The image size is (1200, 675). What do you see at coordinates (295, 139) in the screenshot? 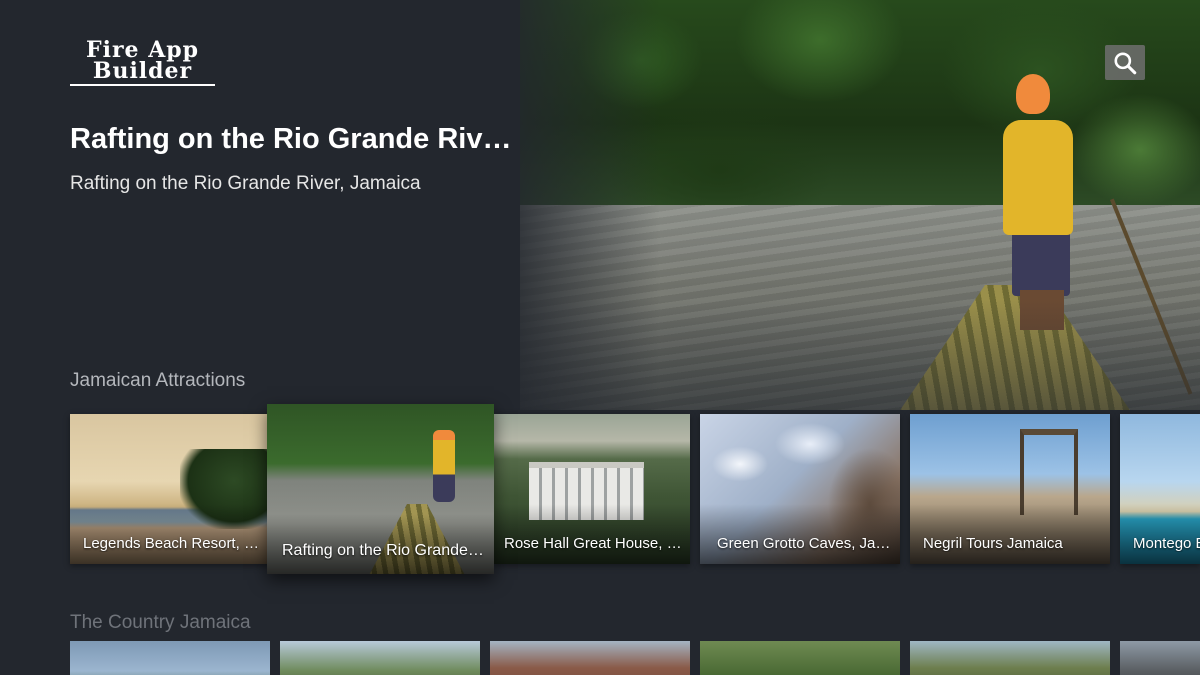
I see `featured-title: Rafting on the Rio Grande River, Jamaica` at bounding box center [295, 139].